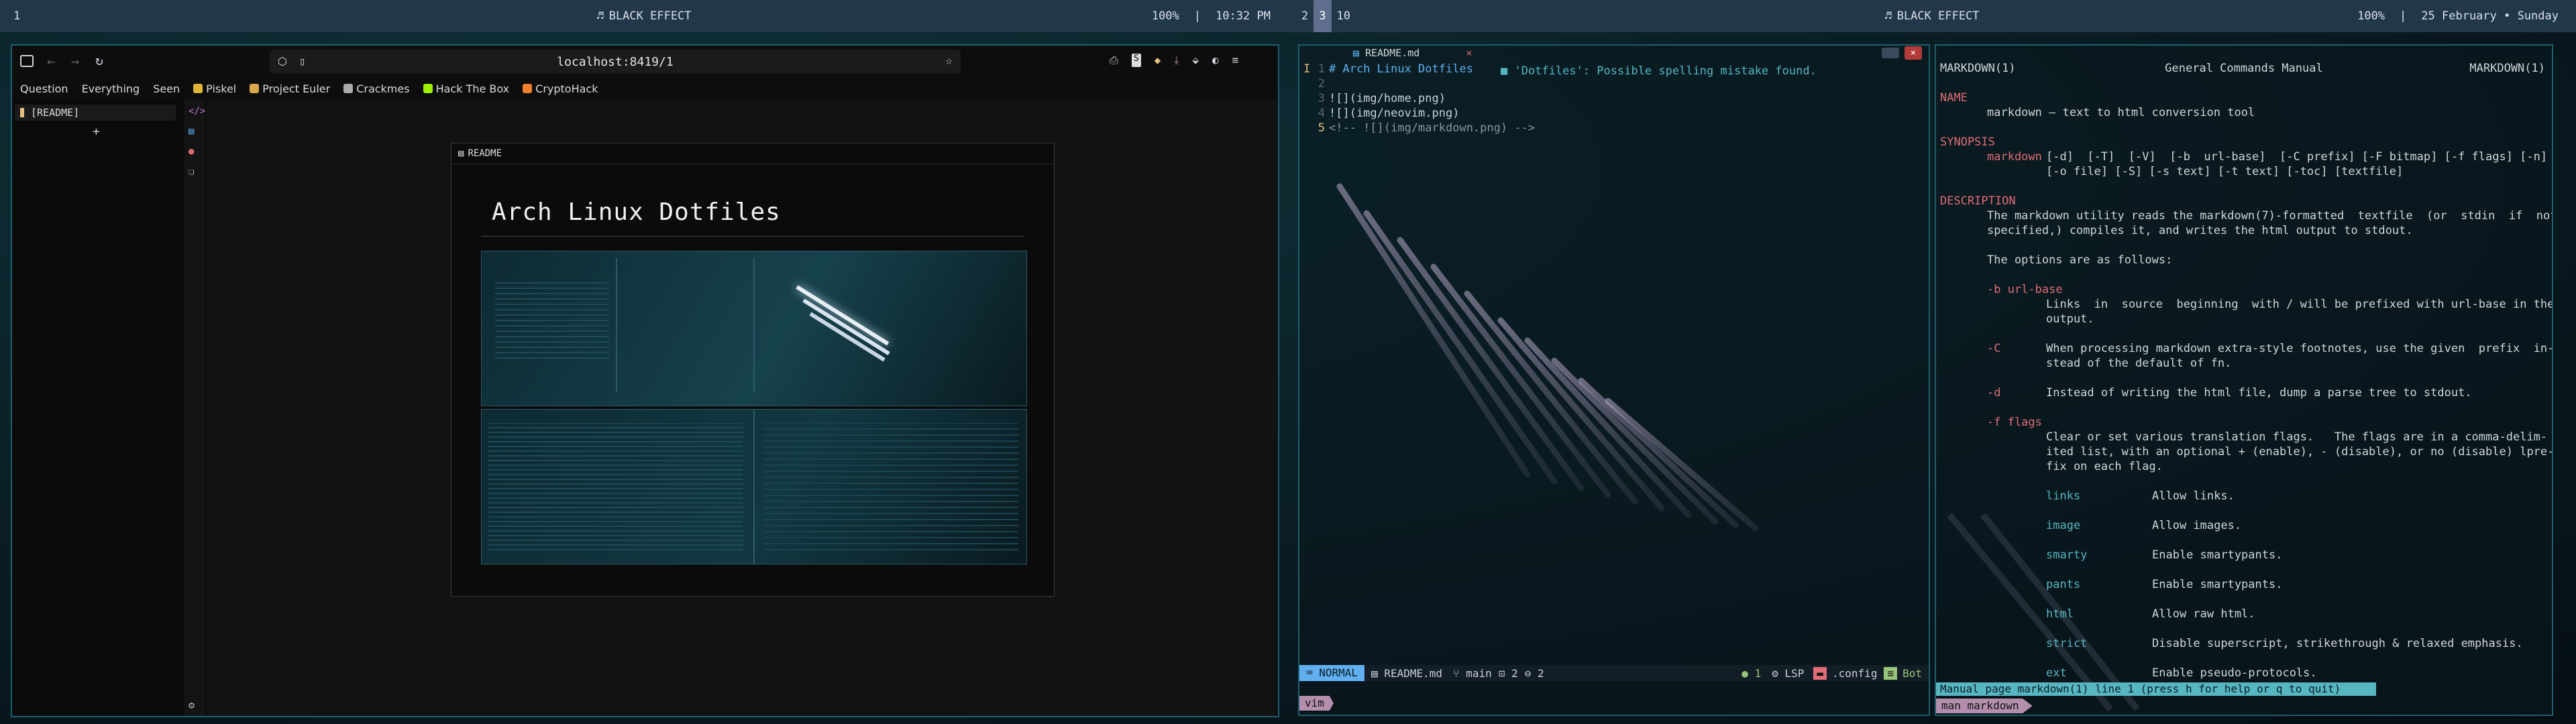 The image size is (2576, 724). Describe the element at coordinates (1136, 60) in the screenshot. I see `extension-s-icon: S` at that location.